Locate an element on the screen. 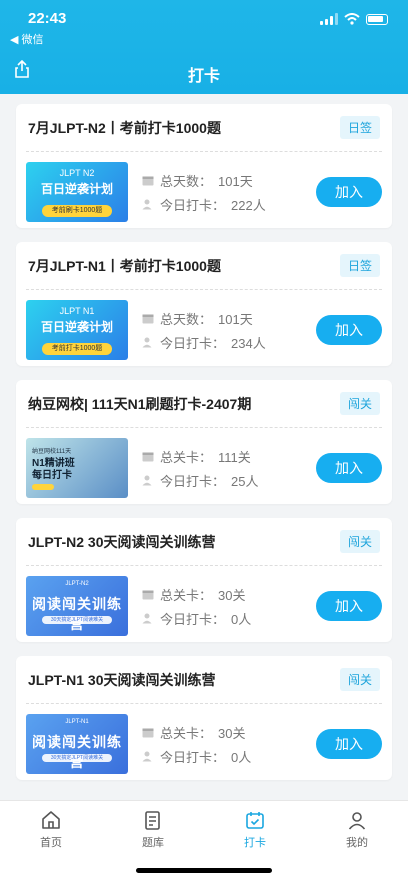 Image resolution: width=408 pixels, height=883 pixels. card-title: 7月JLPT-N2丨考前打卡1000题 is located at coordinates (124, 127).